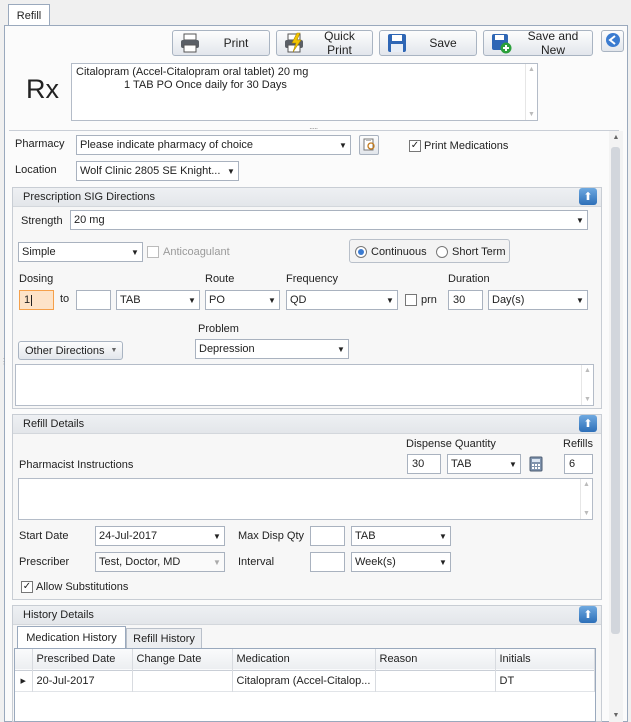 The image size is (631, 722). Describe the element at coordinates (80, 252) in the screenshot. I see `sig-type-select: Simple ▼` at that location.